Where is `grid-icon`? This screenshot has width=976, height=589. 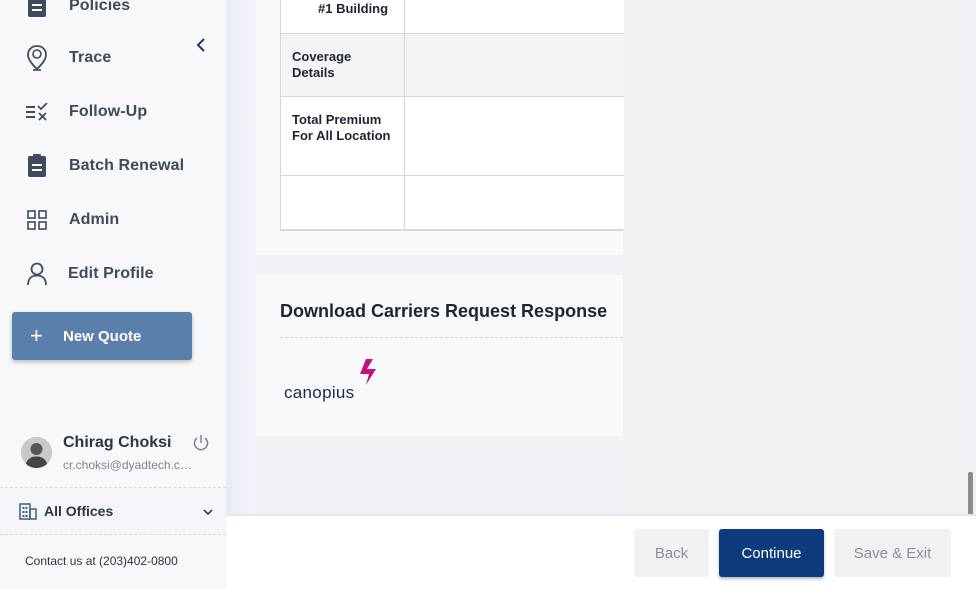
grid-icon is located at coordinates (37, 220).